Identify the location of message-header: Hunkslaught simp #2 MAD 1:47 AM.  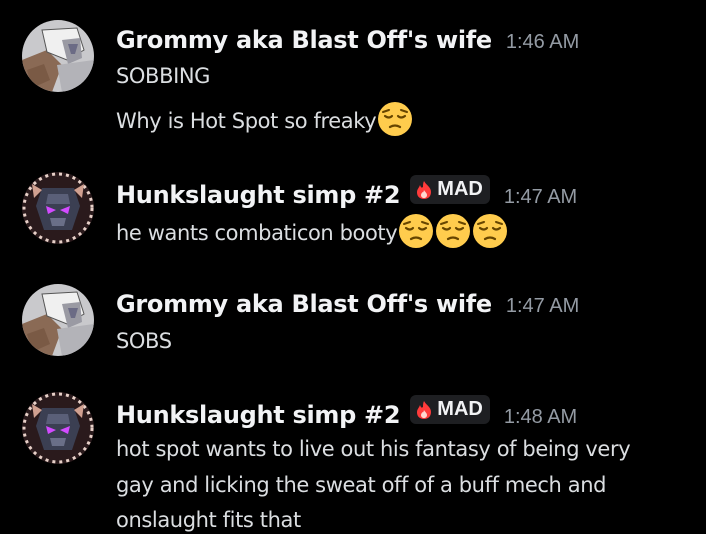
(346, 192).